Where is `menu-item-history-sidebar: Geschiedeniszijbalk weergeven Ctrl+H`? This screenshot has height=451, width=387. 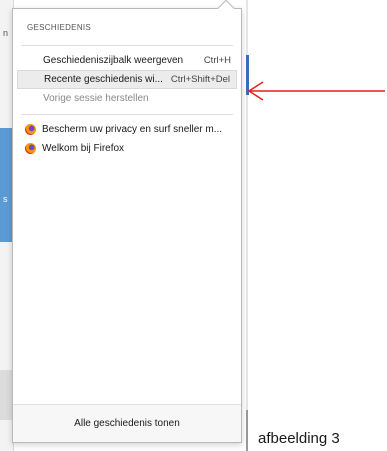
menu-item-history-sidebar: Geschiedeniszijbalk weergeven Ctrl+H is located at coordinates (127, 60).